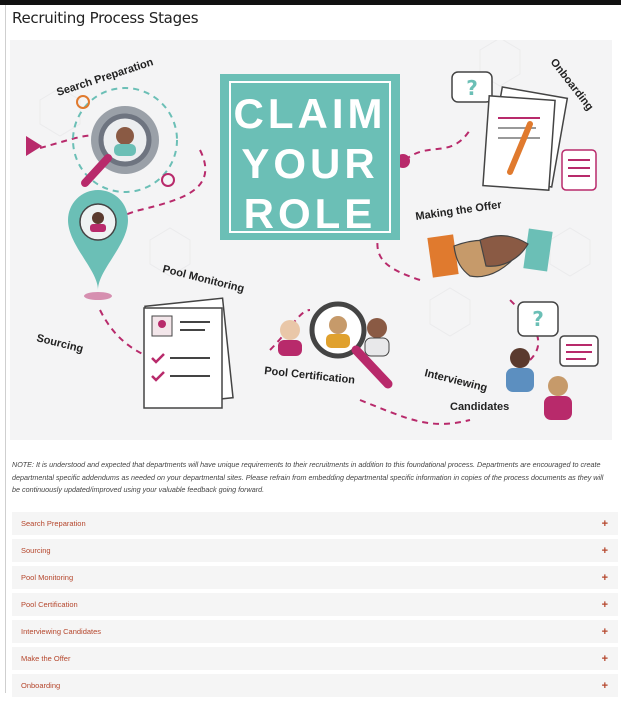  I want to click on sourcing-icon, so click(98, 245).